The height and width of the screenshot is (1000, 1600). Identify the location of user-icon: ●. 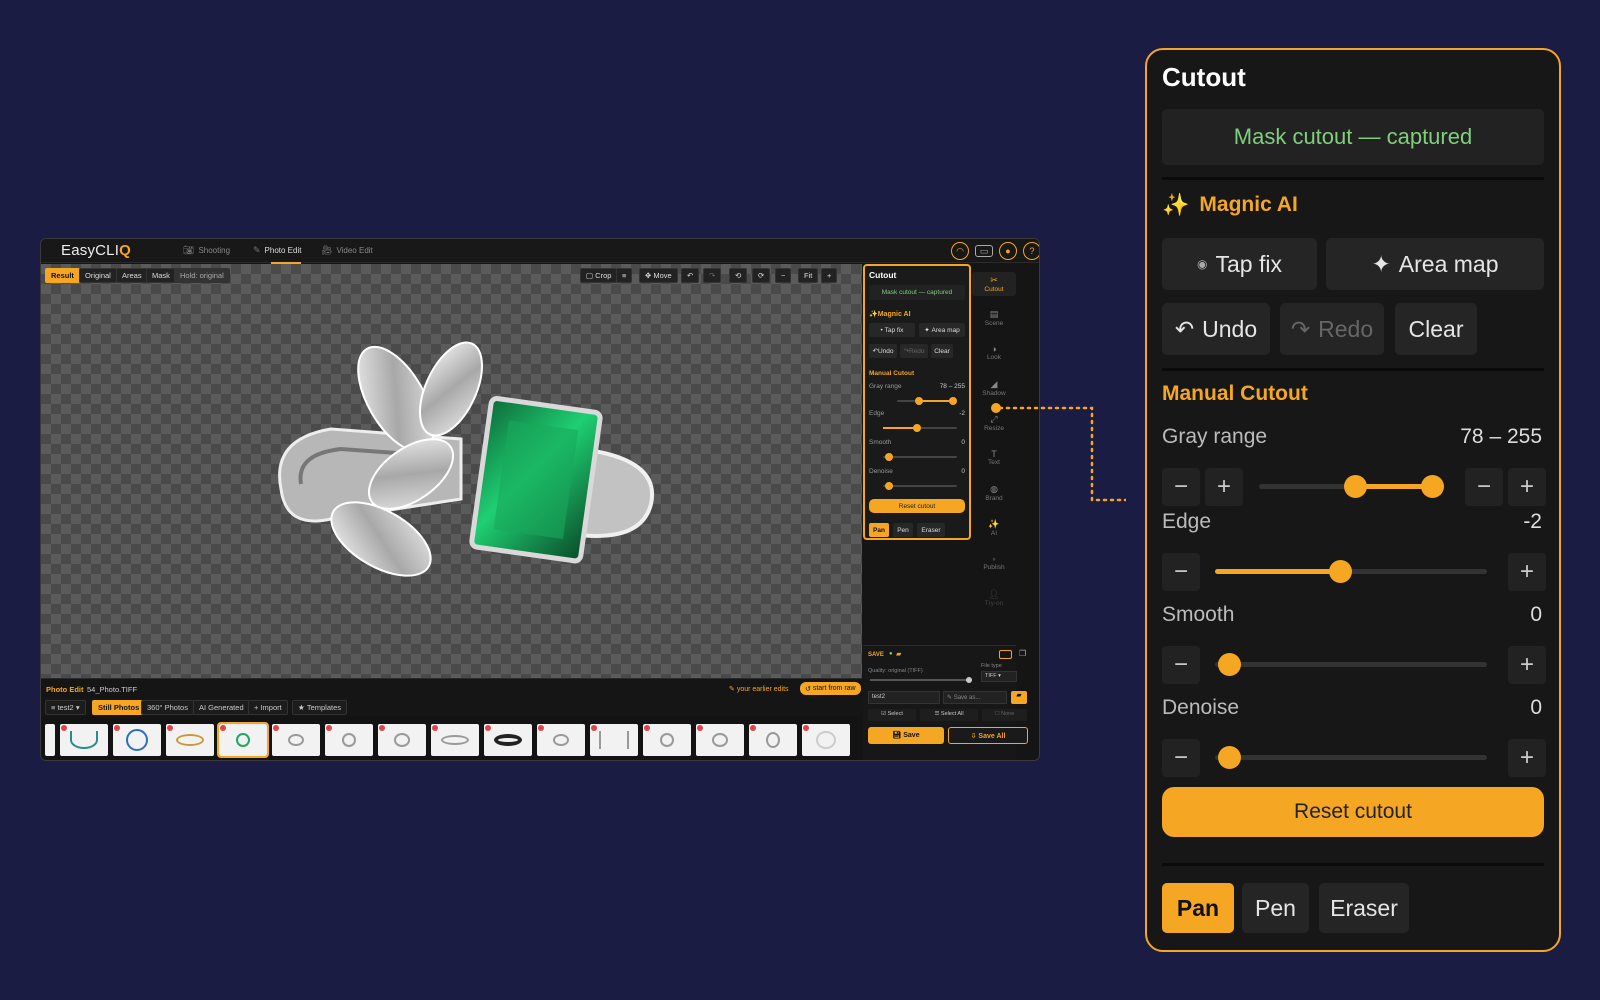
(1008, 251).